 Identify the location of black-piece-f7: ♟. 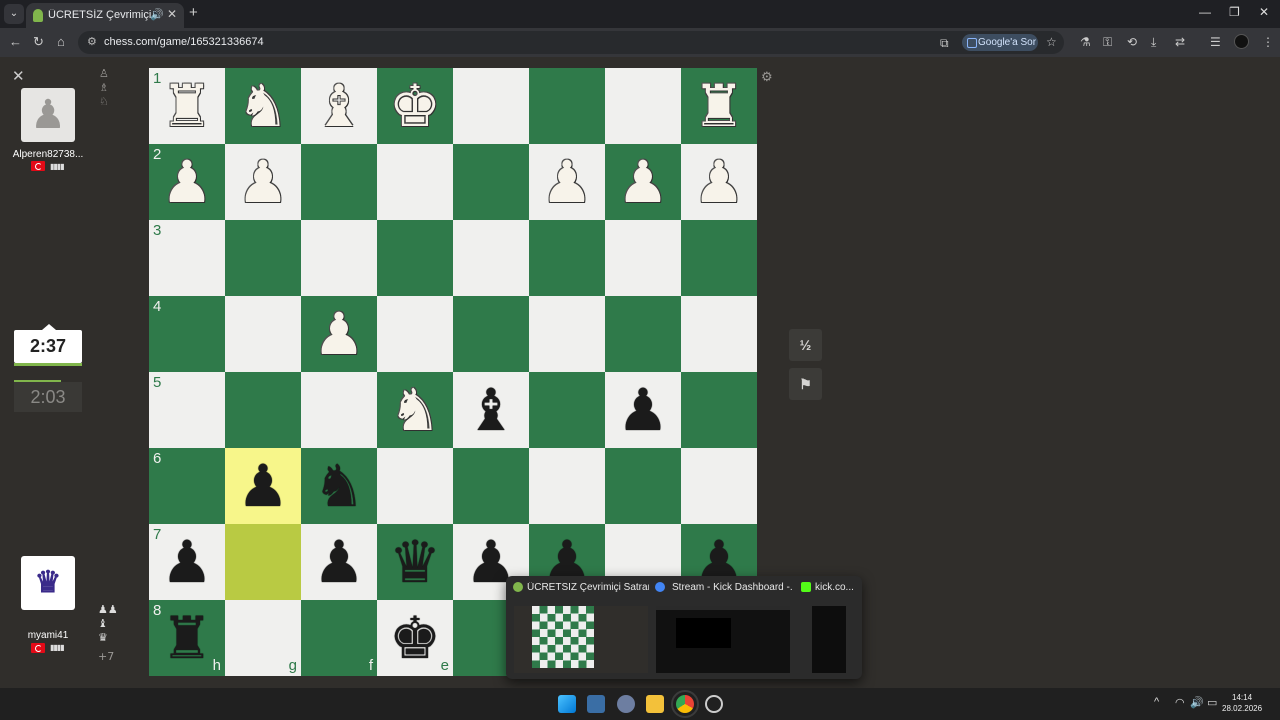
(339, 562).